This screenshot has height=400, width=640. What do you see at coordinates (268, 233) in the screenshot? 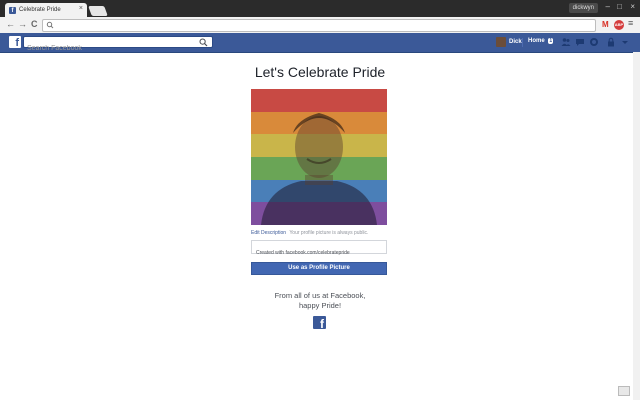
I see `edit-description-link: Edit Description` at bounding box center [268, 233].